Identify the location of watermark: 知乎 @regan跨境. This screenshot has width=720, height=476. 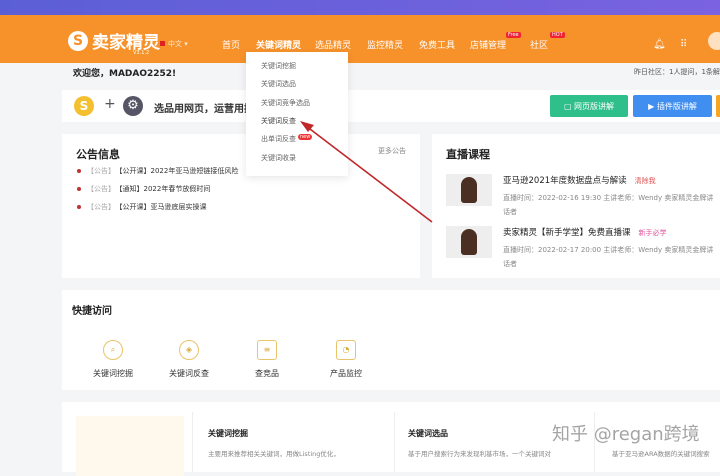
(626, 434).